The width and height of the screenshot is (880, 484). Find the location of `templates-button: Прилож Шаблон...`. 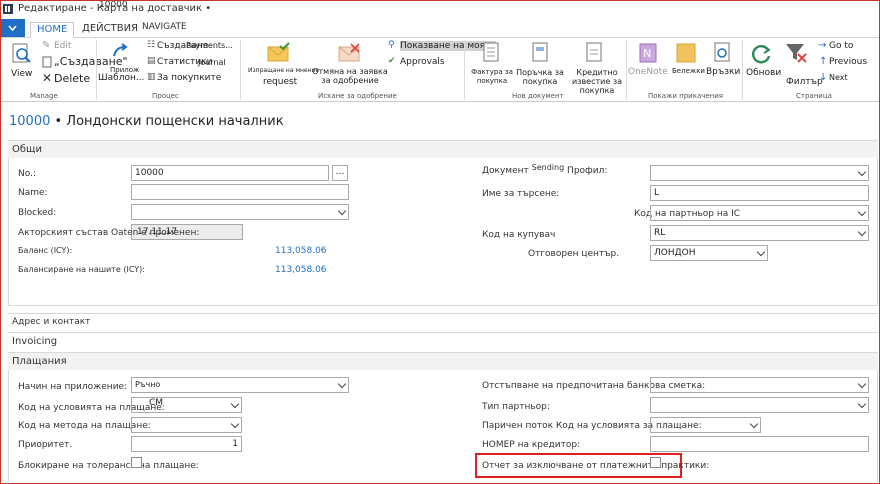

templates-button: Прилож Шаблон... is located at coordinates (121, 64).